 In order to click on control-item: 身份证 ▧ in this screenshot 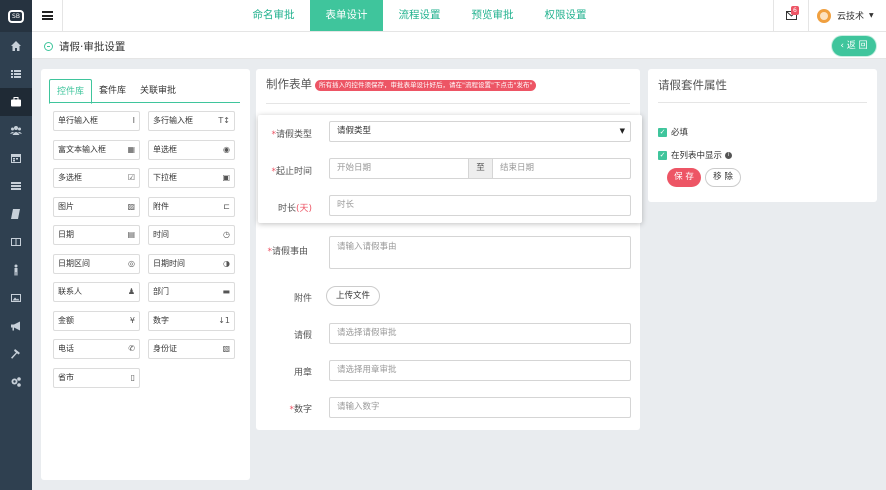, I will do `click(191, 349)`.